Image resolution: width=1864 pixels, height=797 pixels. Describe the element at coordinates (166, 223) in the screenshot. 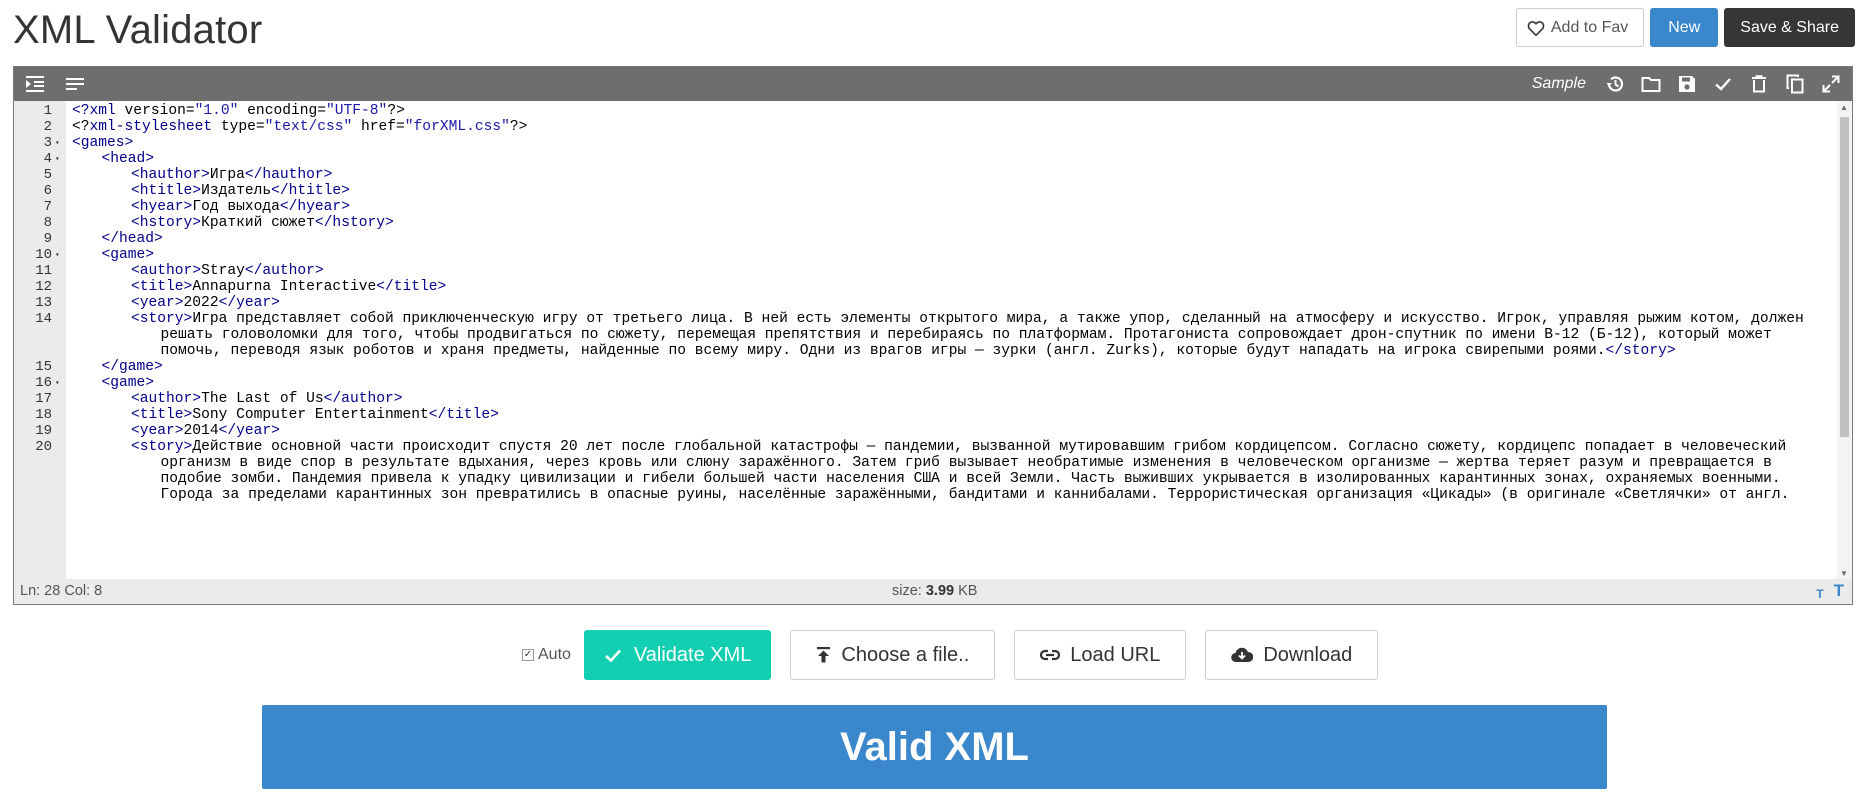

I see `code-token: <hstory>` at that location.